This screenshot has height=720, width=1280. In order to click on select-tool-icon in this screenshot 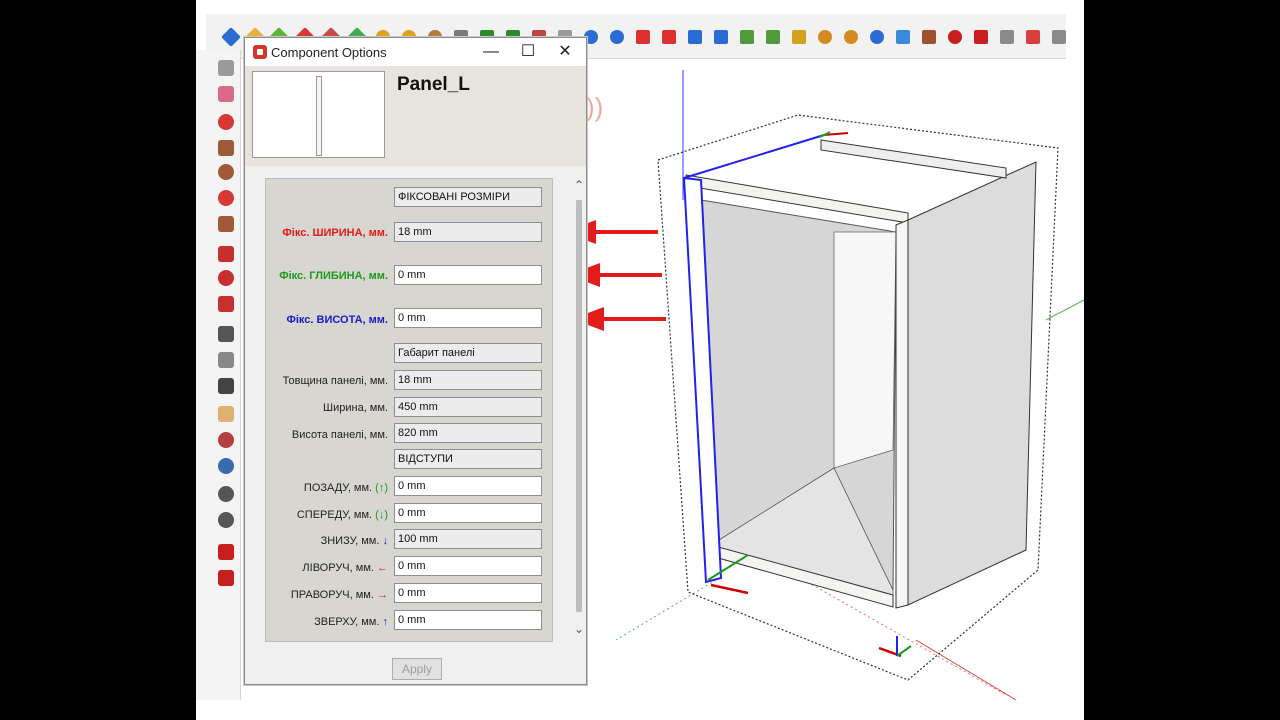, I will do `click(226, 68)`.